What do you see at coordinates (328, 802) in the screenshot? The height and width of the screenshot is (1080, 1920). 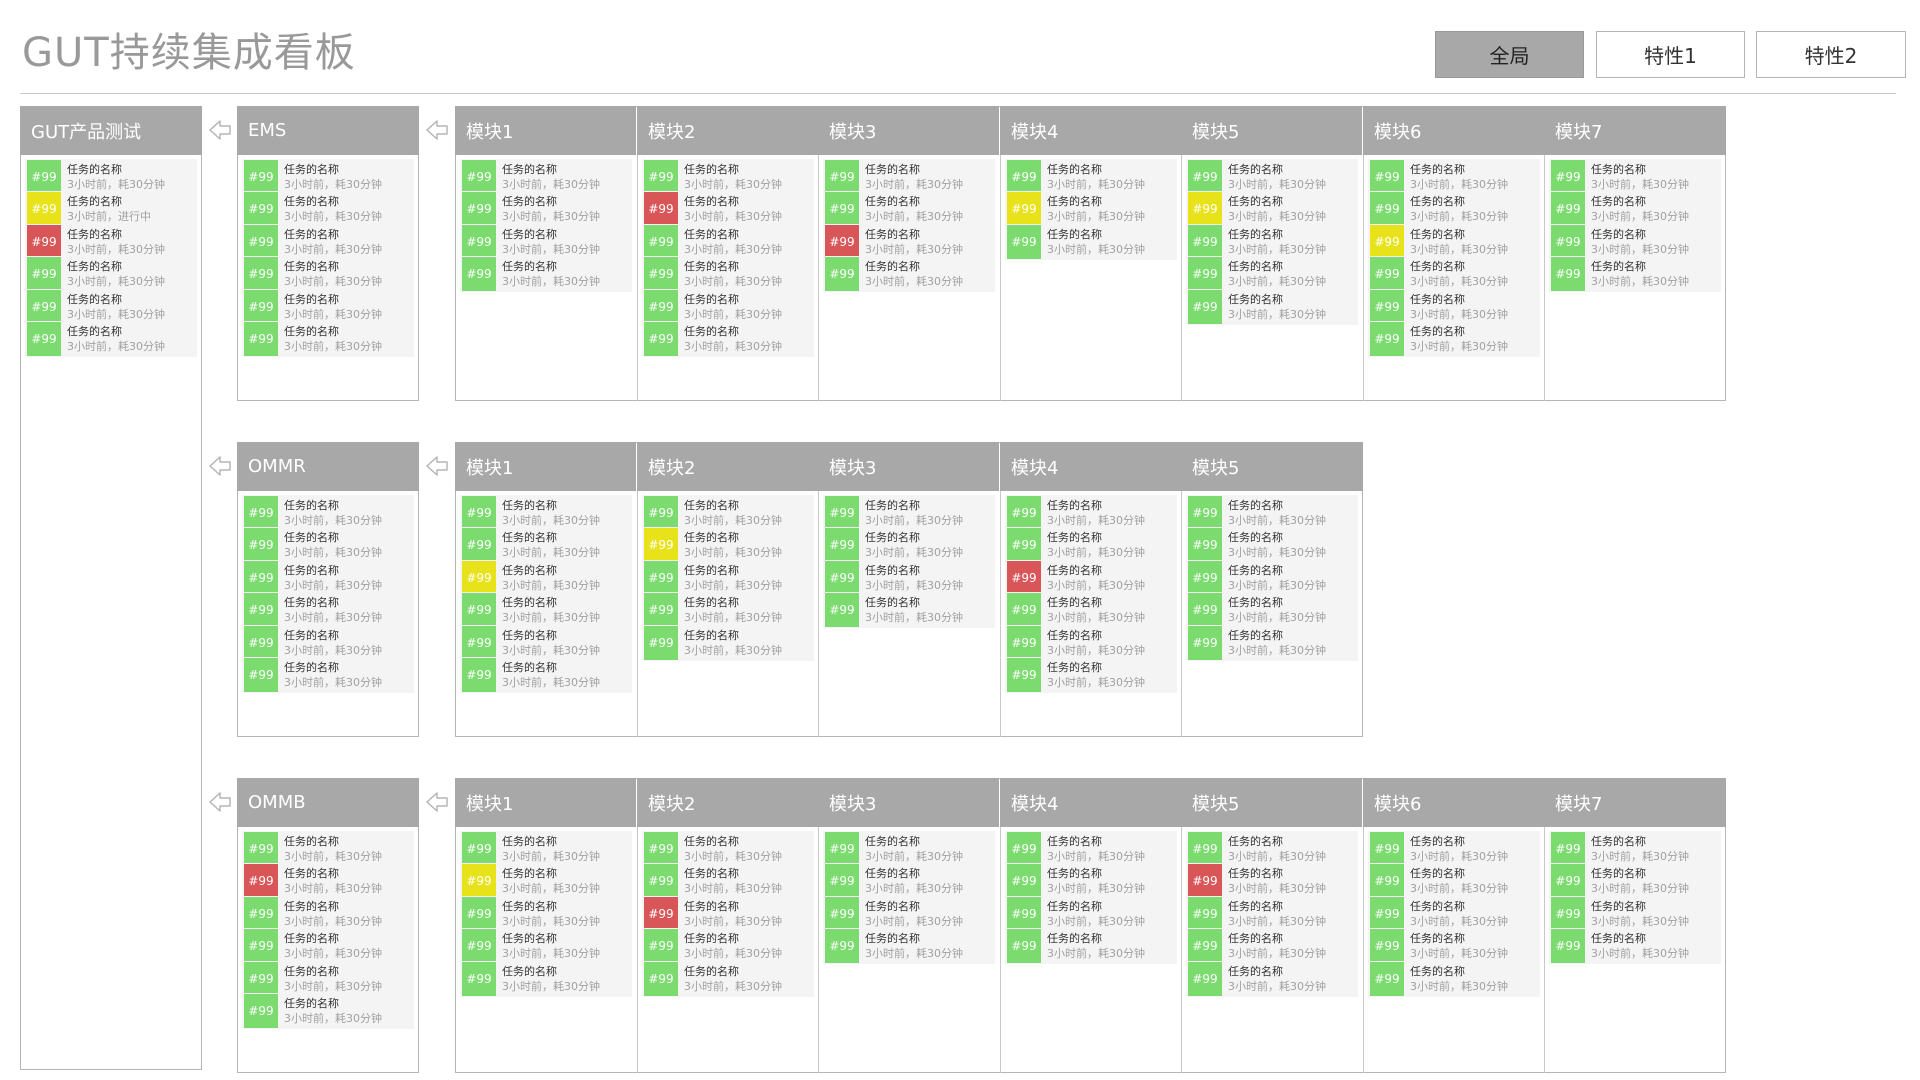 I see `subsystem-header-ommb: OMMB` at bounding box center [328, 802].